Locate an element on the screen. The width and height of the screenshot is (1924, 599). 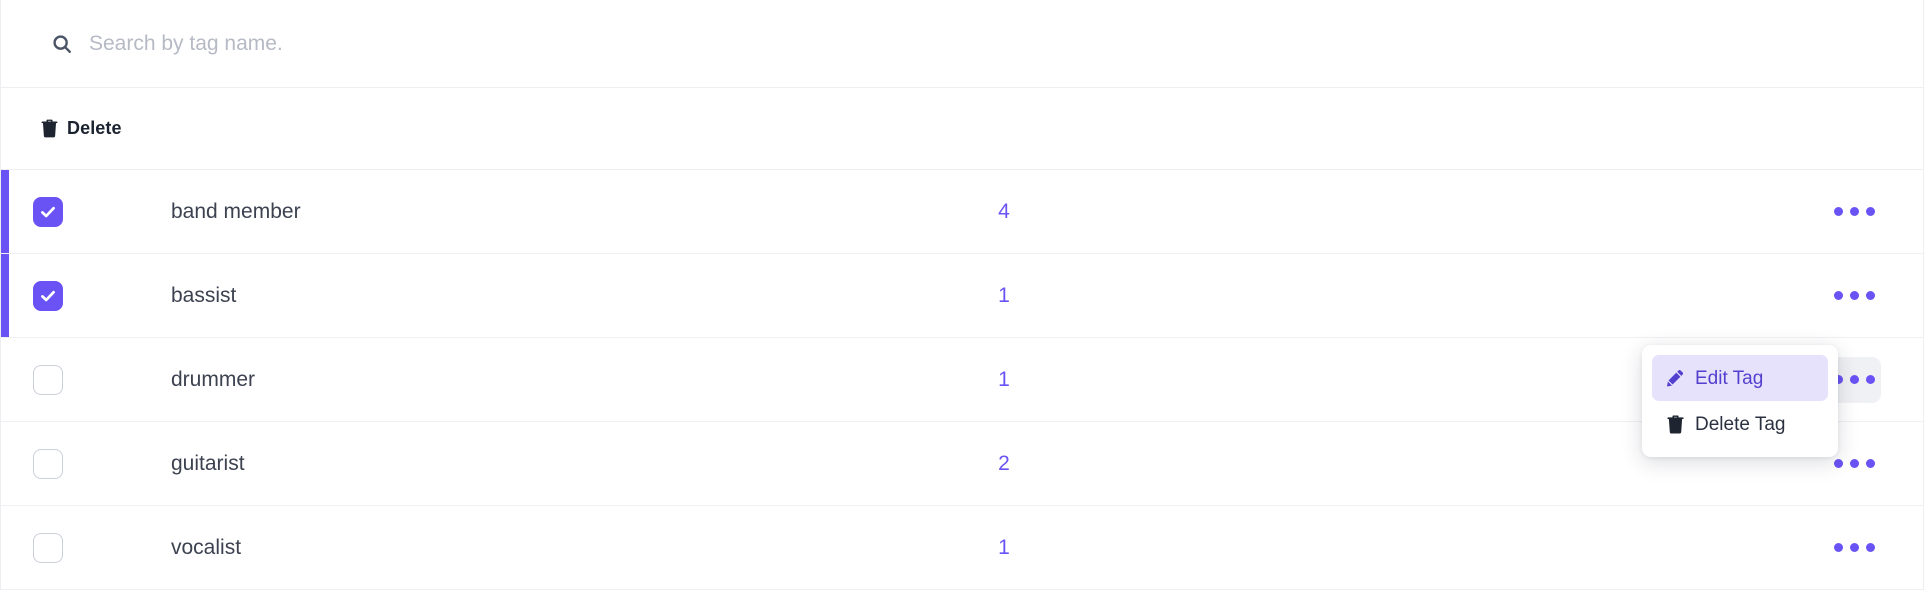
table-row: vocalist 1 is located at coordinates (962, 548).